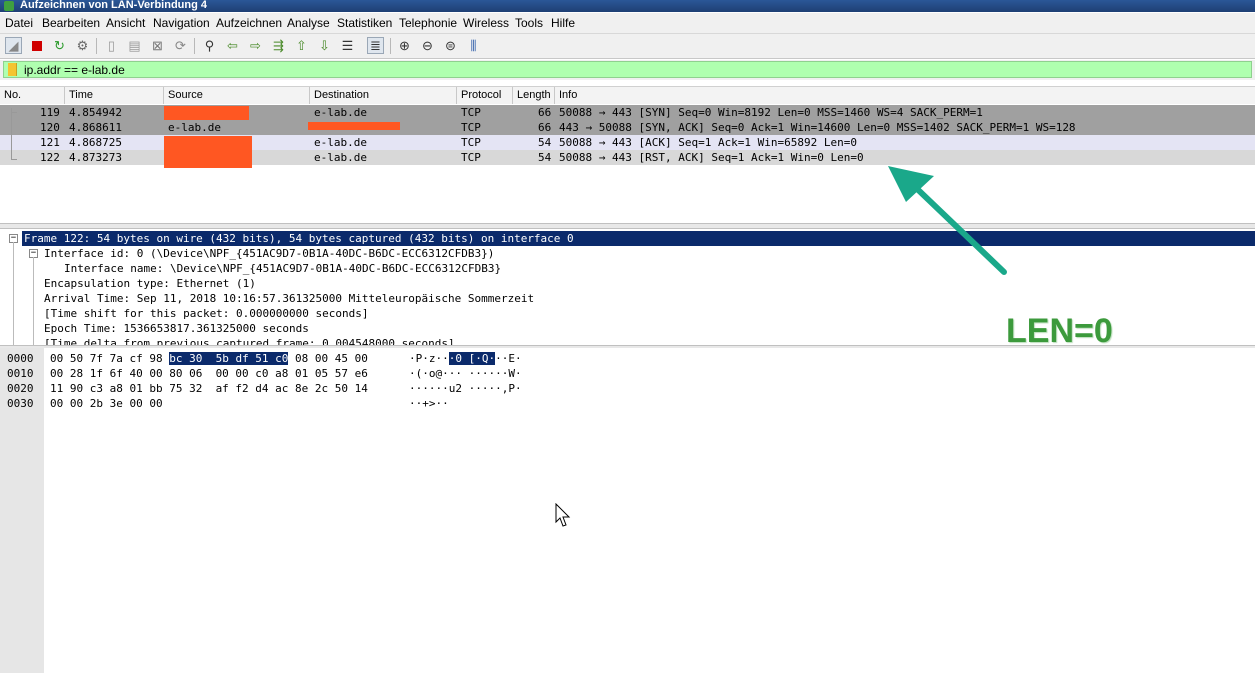 The height and width of the screenshot is (673, 1255). I want to click on annotation-label: LEN=0, so click(1059, 331).